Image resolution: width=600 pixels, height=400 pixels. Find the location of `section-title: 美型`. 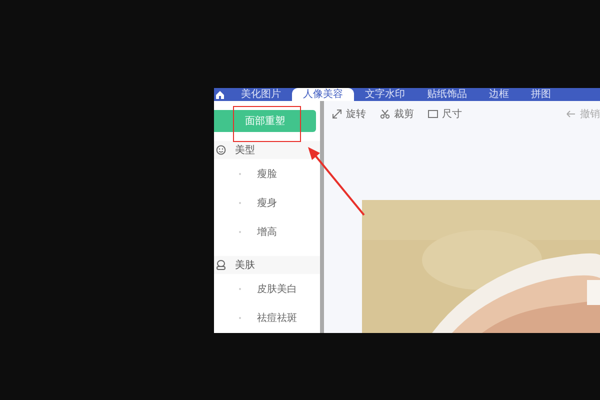

section-title: 美型 is located at coordinates (245, 151).